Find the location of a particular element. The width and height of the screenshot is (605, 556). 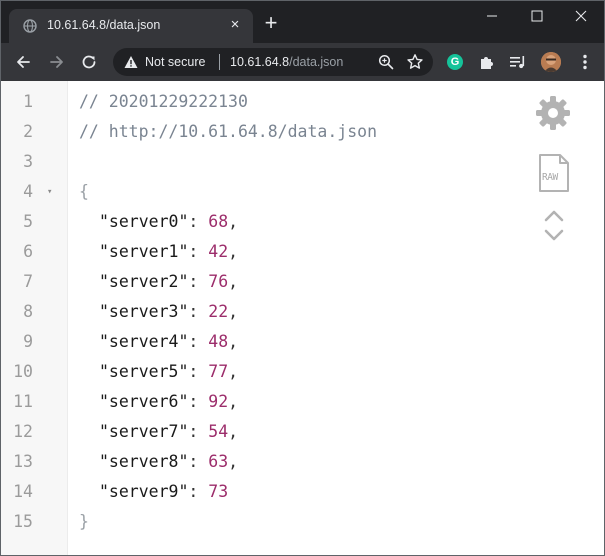

json-pair: "server2": 76, is located at coordinates (158, 282).